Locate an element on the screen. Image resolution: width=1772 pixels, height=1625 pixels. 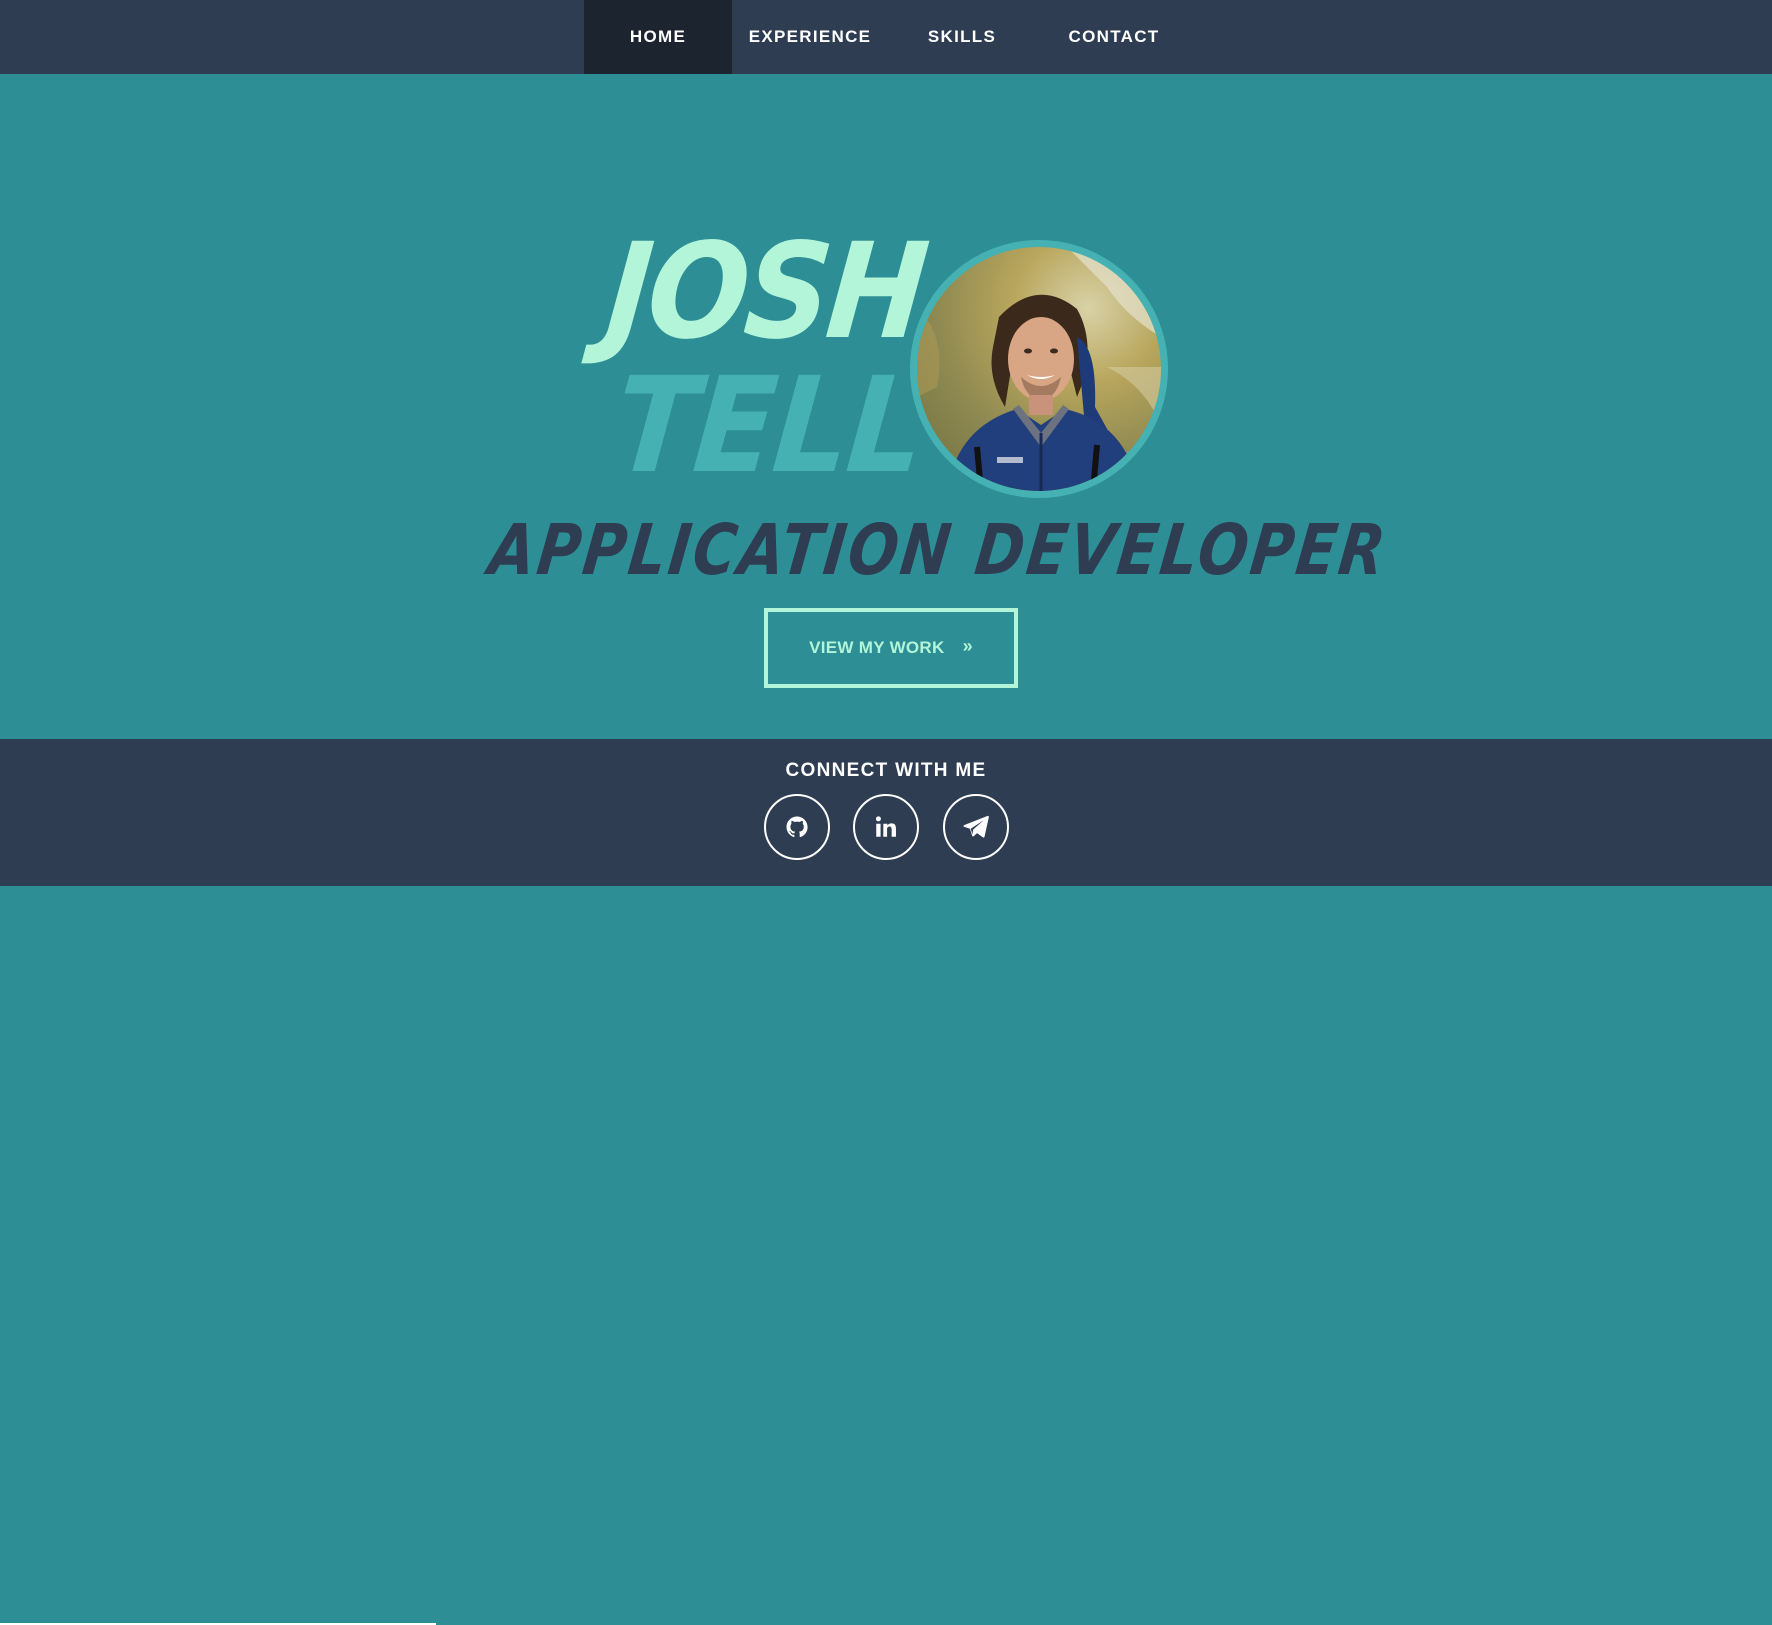
telegram-button is located at coordinates (976, 827).